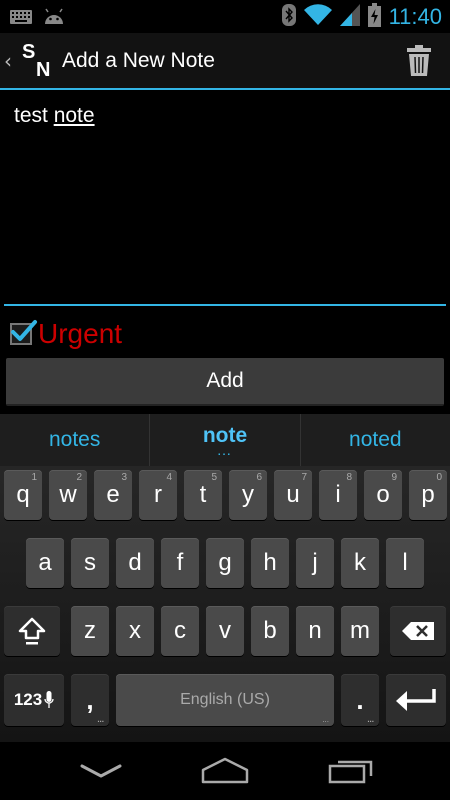 Image resolution: width=450 pixels, height=800 pixels. I want to click on signal-icon, so click(349, 16).